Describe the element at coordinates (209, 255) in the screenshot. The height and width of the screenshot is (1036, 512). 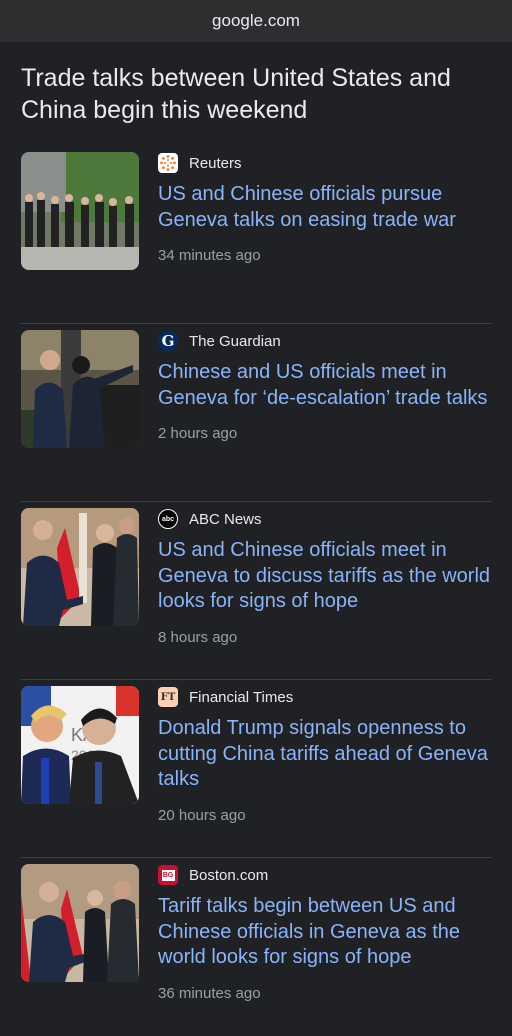
I see `story-timestamp: 34 minutes ago` at that location.